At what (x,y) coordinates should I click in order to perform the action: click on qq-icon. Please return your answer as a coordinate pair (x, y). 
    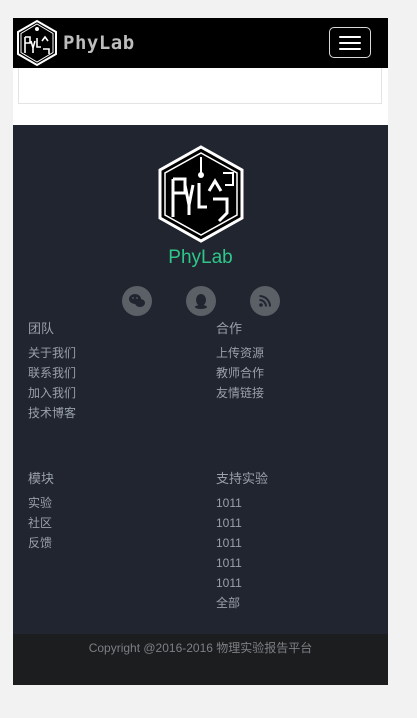
    Looking at the image, I should click on (201, 301).